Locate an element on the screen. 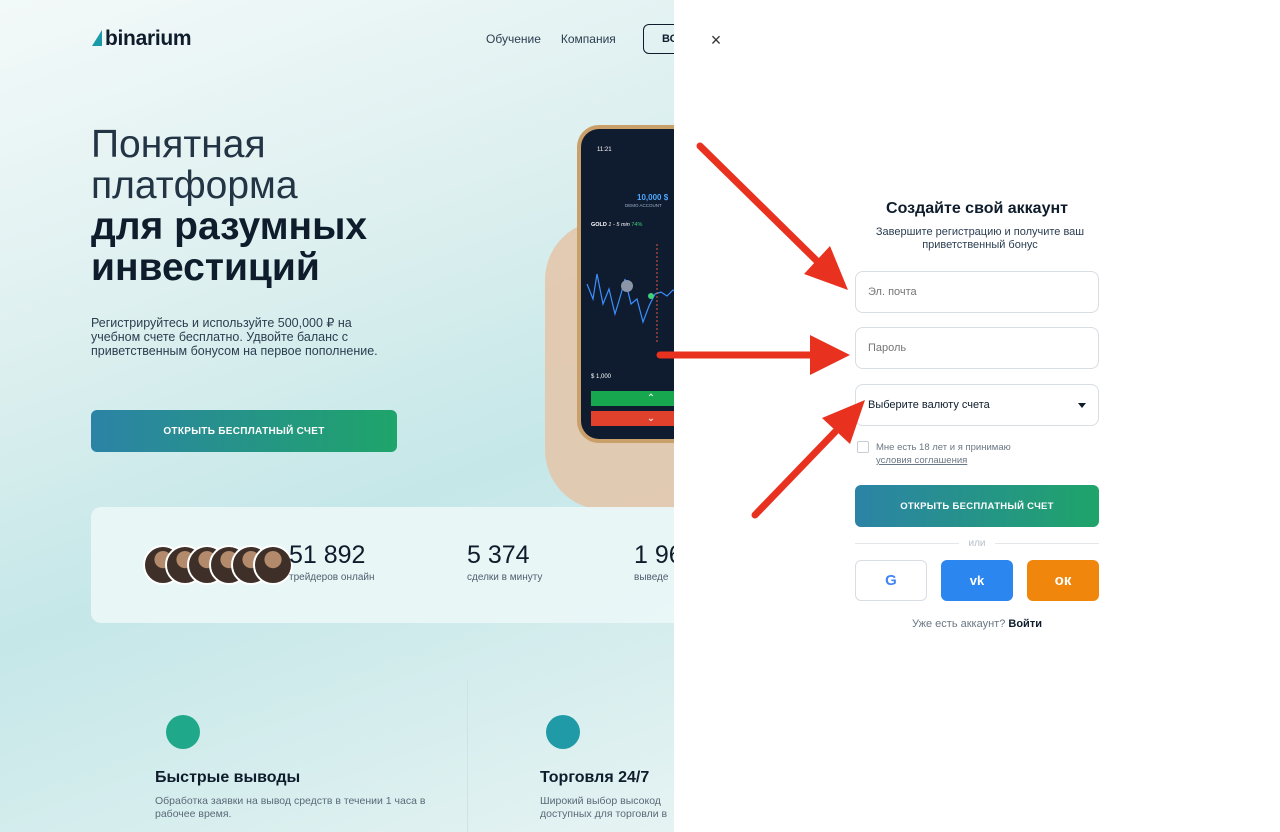 The height and width of the screenshot is (832, 1280). terms-link: условия соглашения is located at coordinates (943, 460).